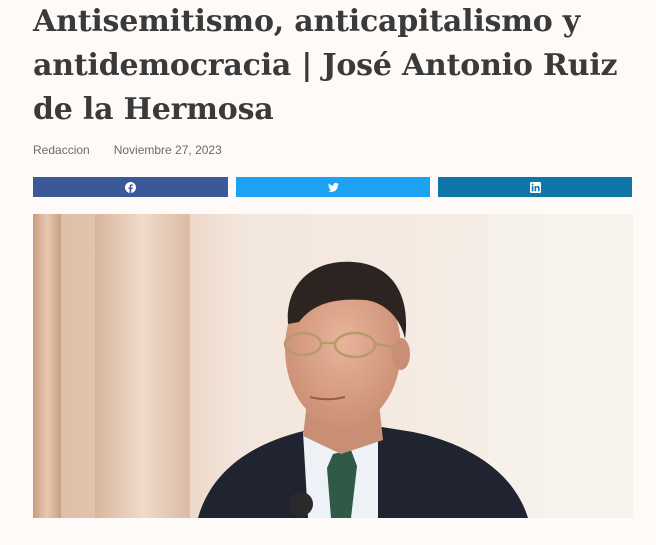 The image size is (656, 545). Describe the element at coordinates (61, 150) in the screenshot. I see `article-author: Redaccion` at that location.